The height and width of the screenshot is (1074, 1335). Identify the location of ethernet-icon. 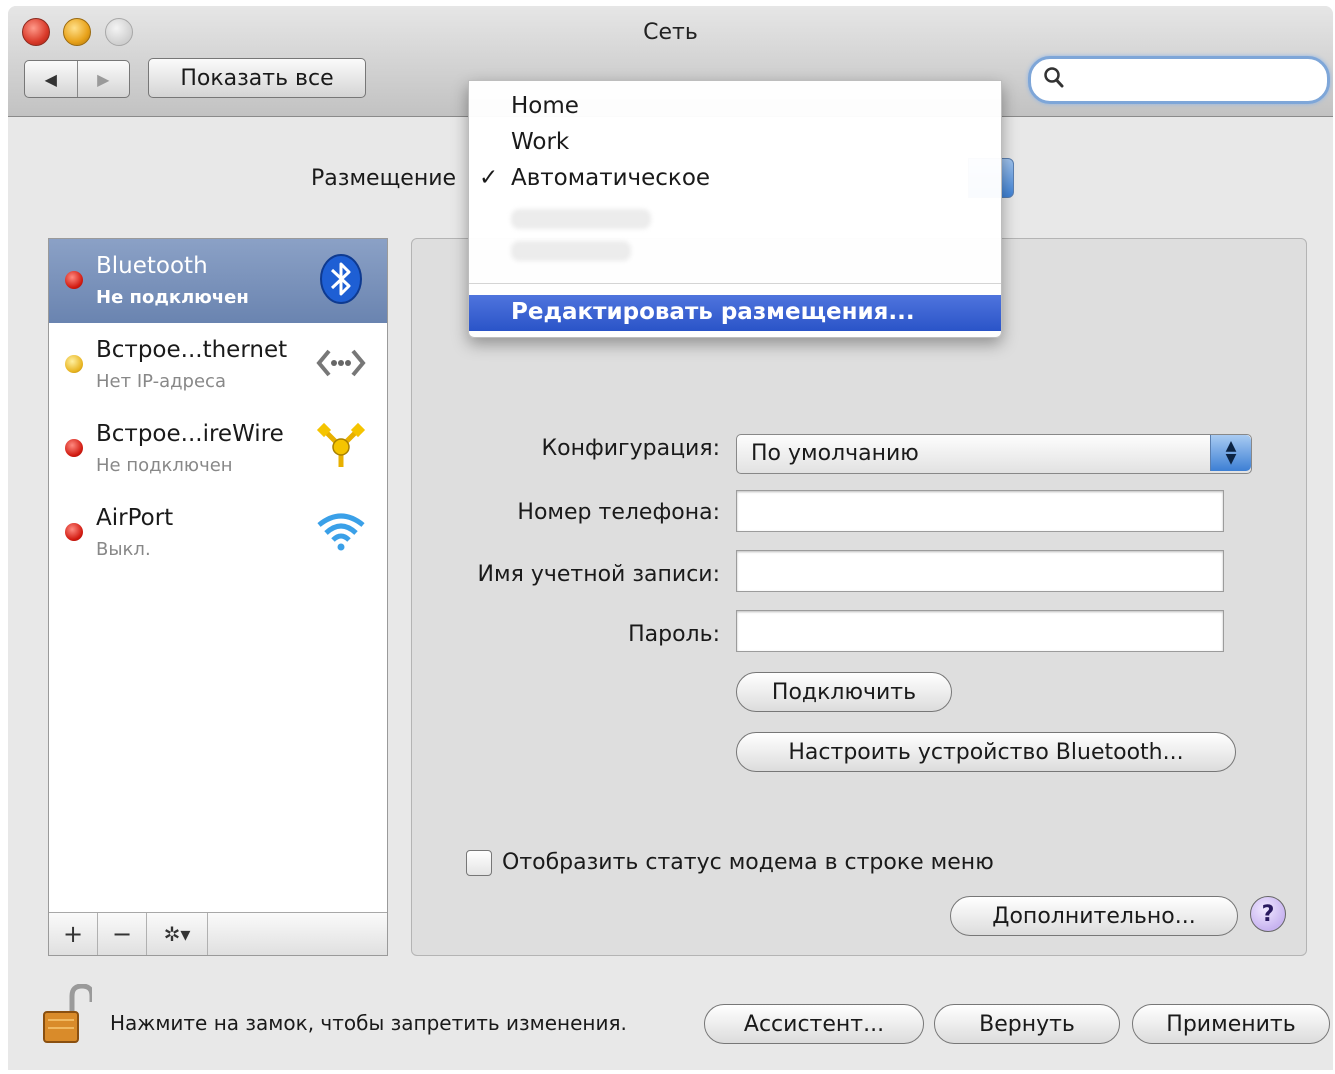
(341, 363).